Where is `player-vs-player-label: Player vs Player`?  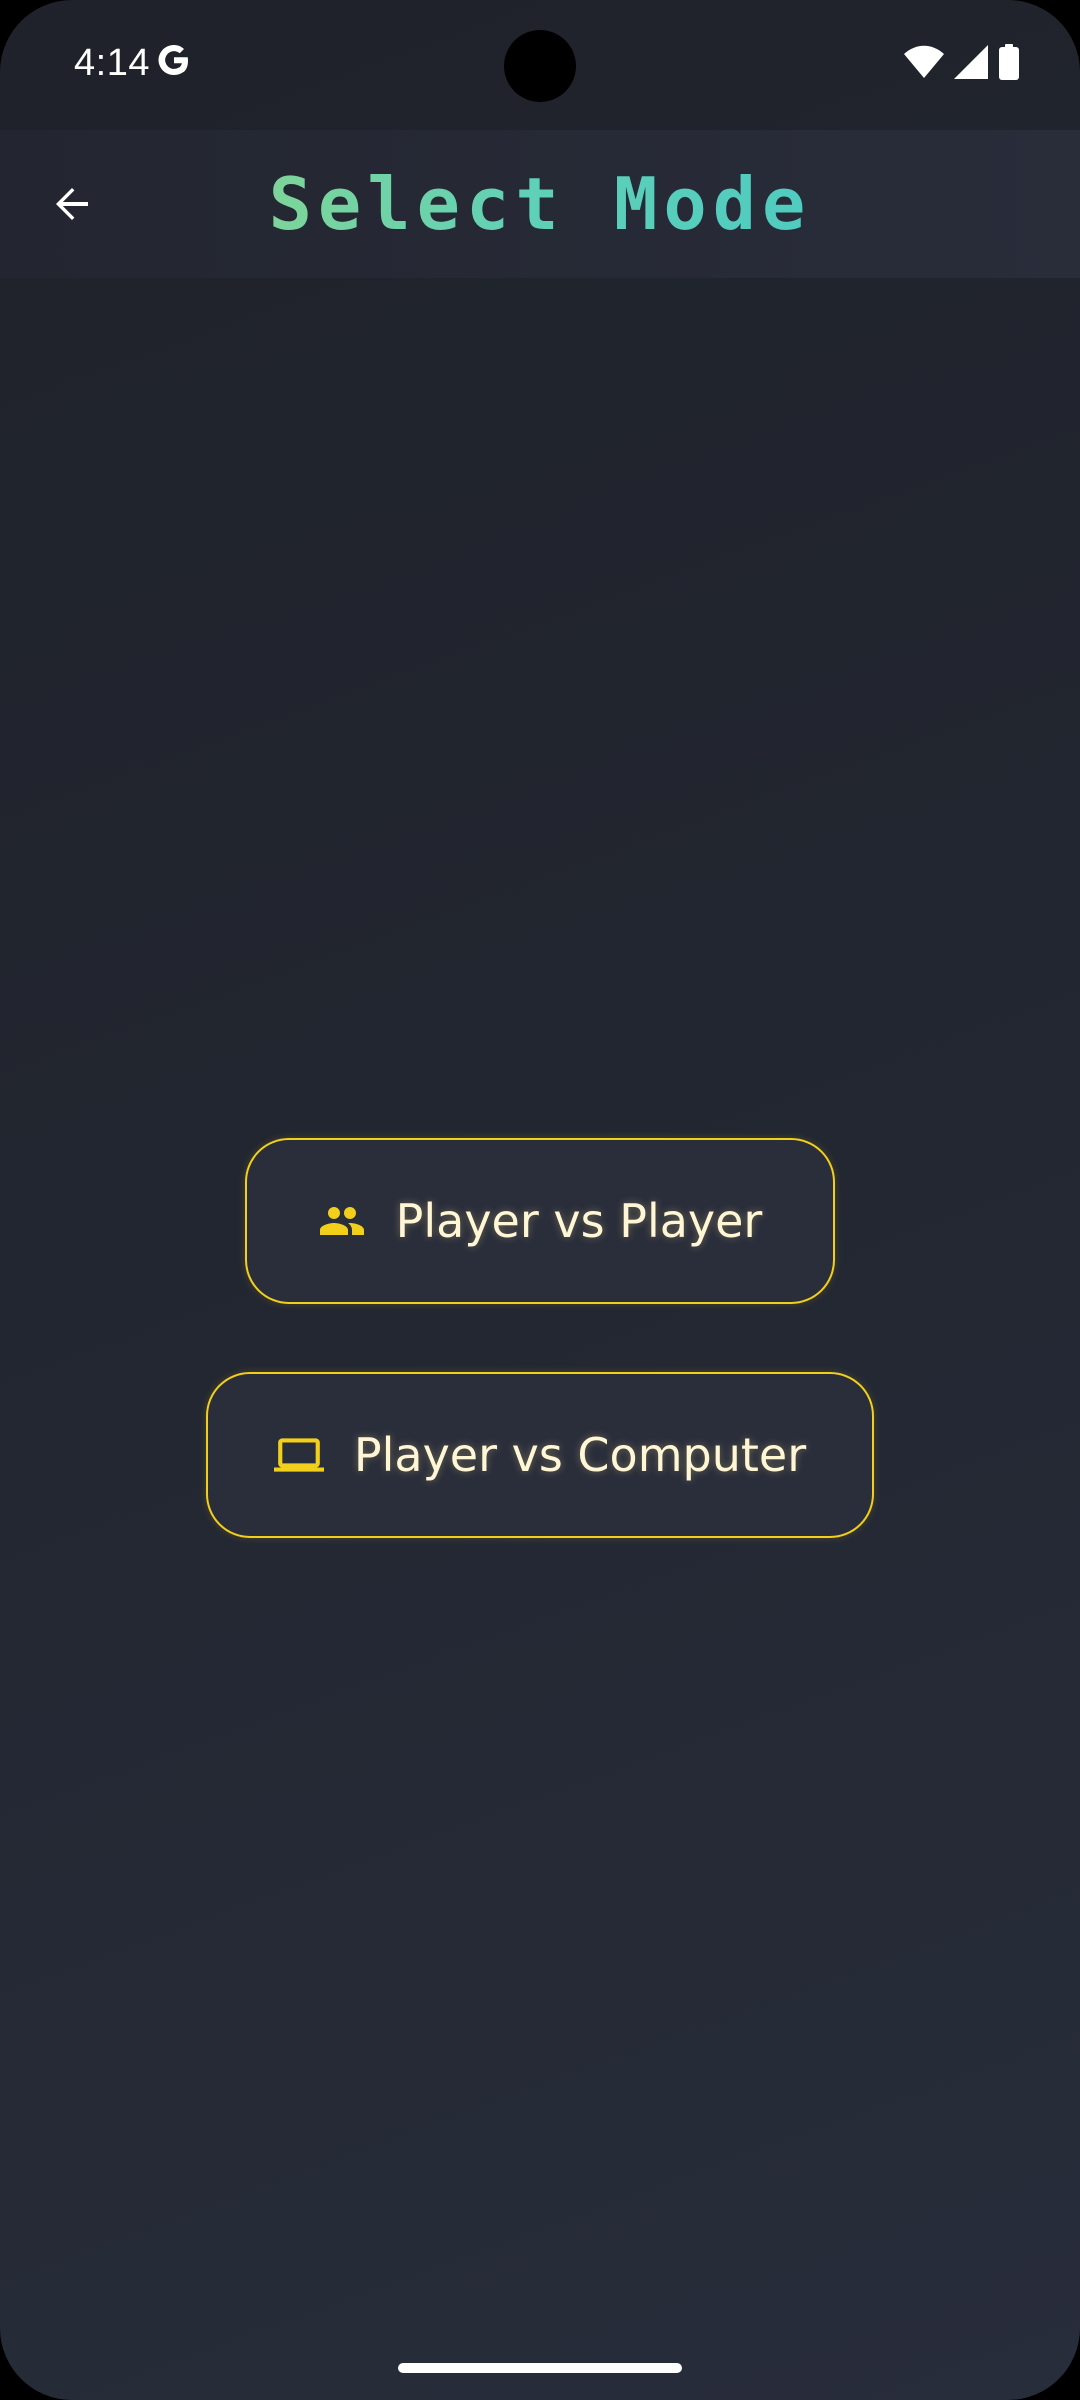
player-vs-player-label: Player vs Player is located at coordinates (579, 1221).